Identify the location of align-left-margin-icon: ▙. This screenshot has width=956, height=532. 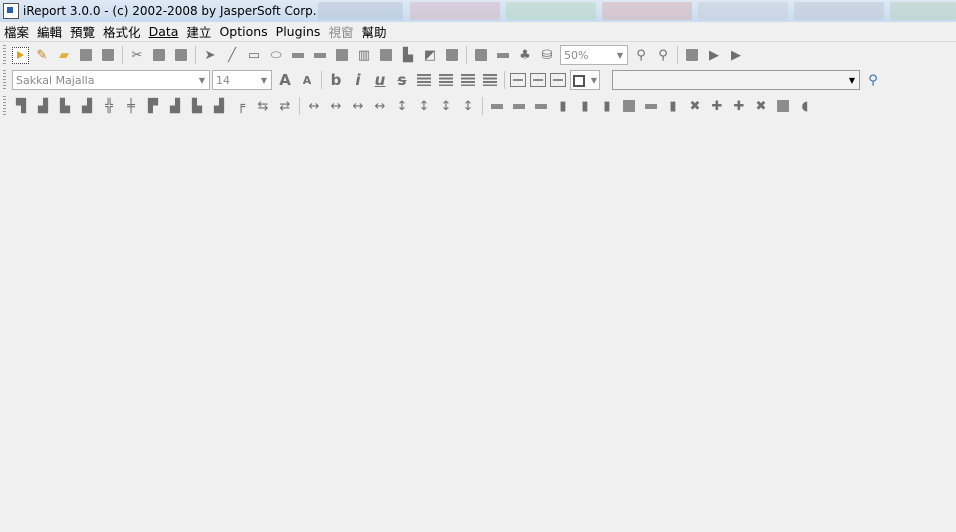
(197, 106).